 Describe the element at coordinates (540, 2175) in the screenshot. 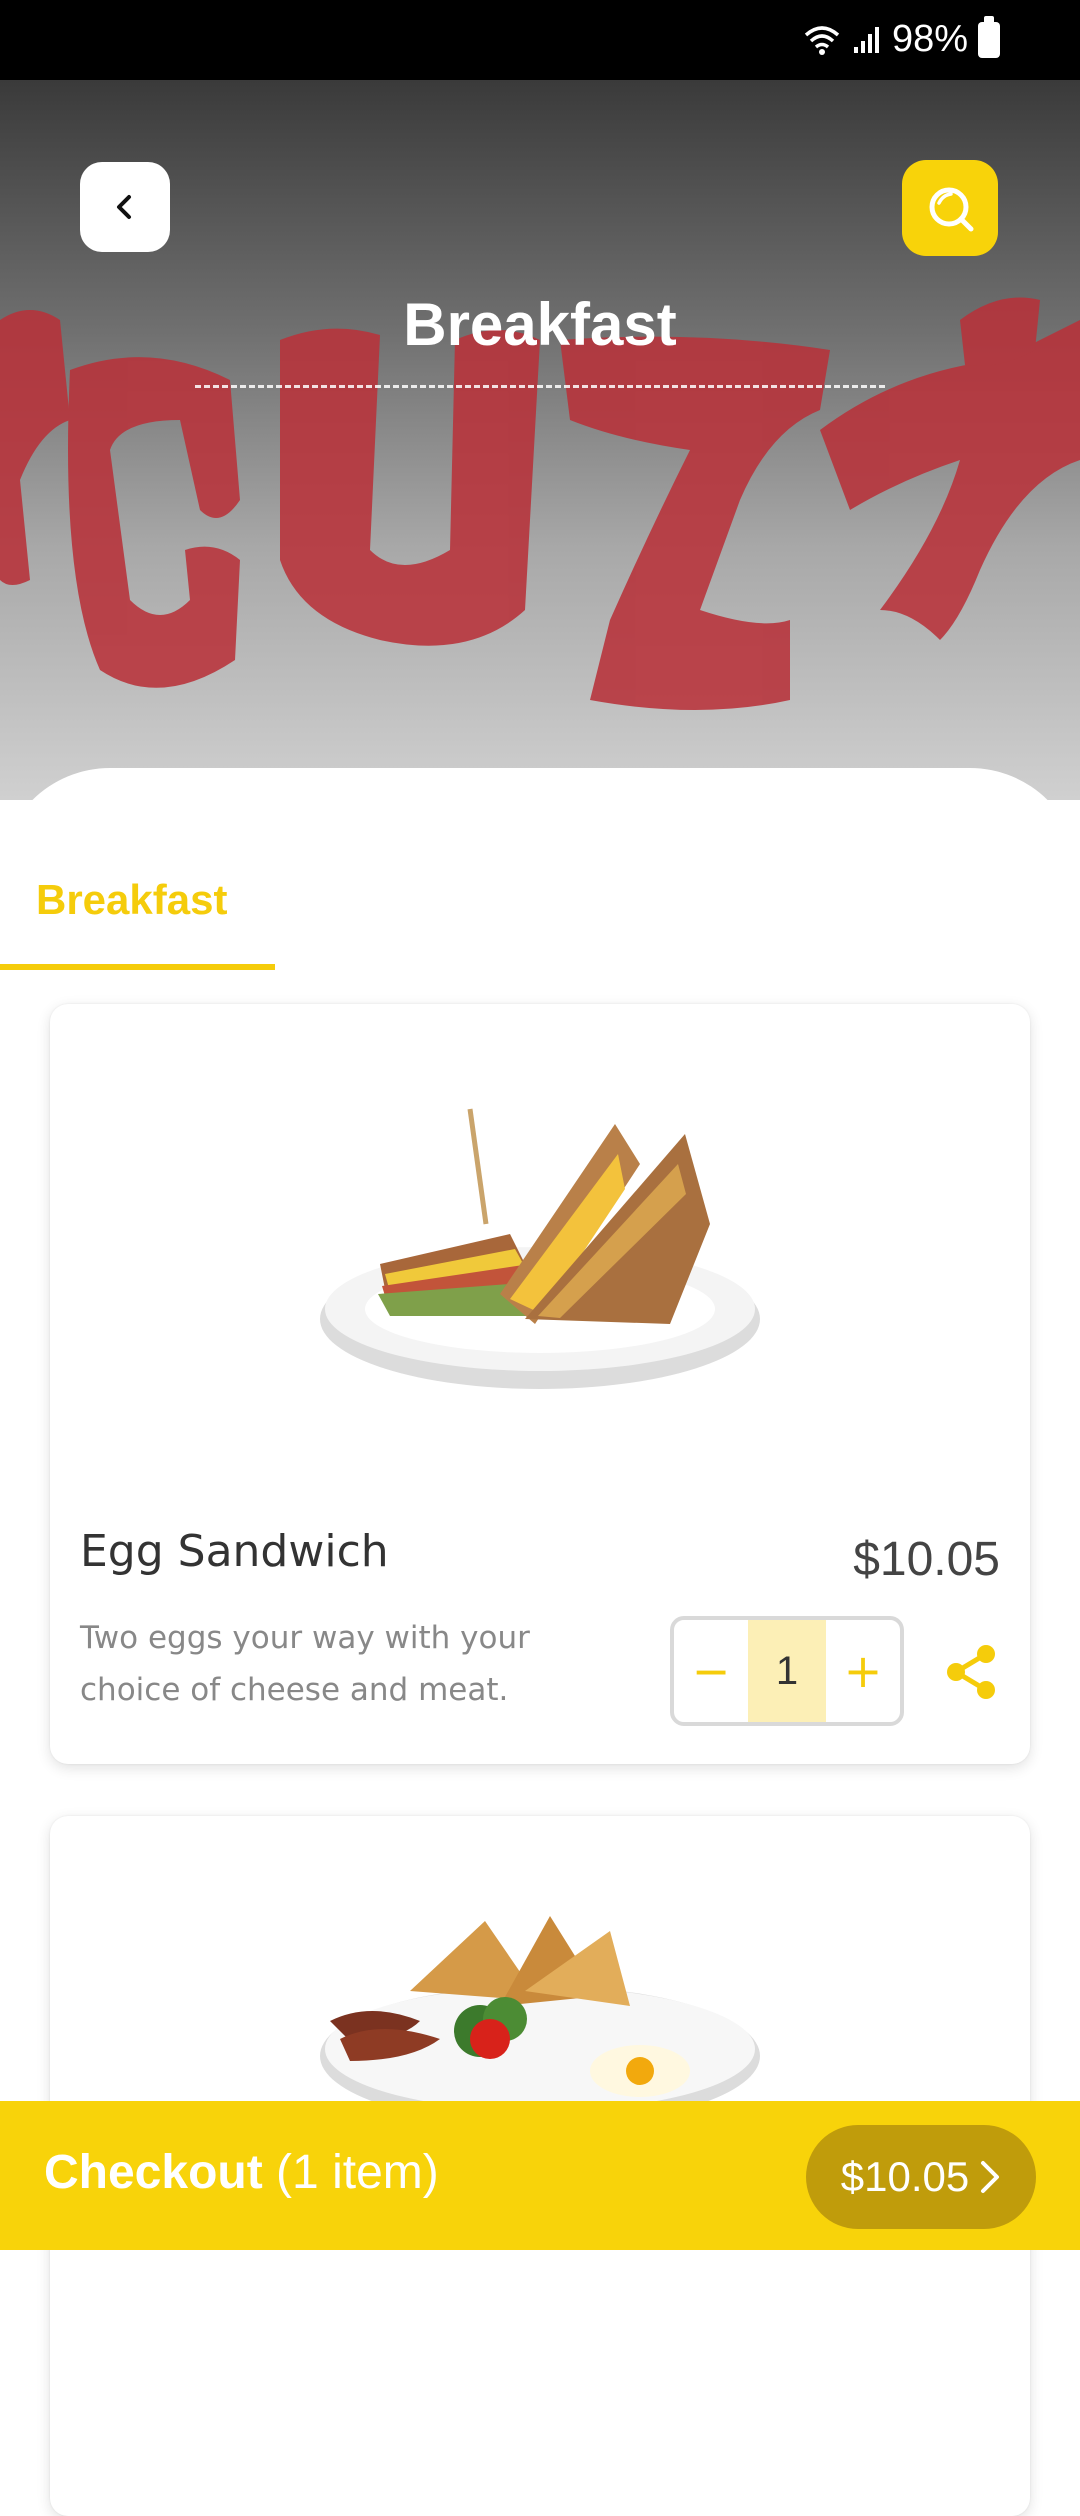

I see `checkout-bar: Checkout (1 item) $10.05` at that location.